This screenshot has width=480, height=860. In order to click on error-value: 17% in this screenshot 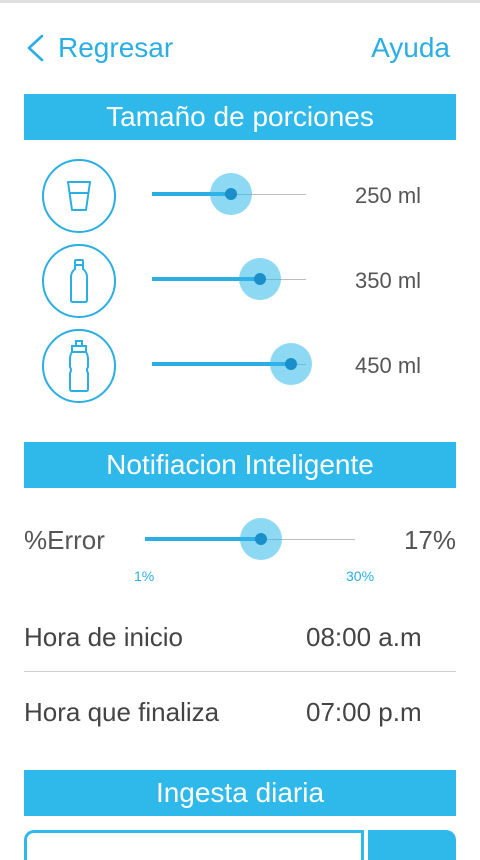, I will do `click(429, 540)`.